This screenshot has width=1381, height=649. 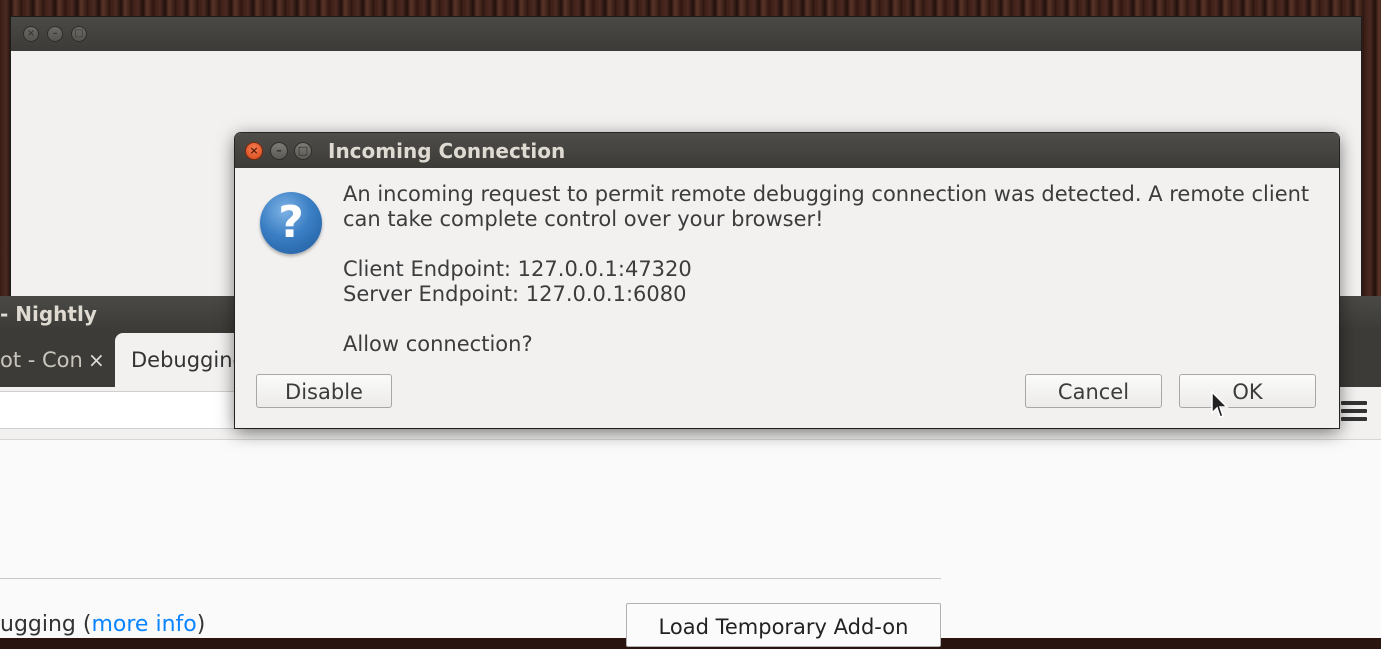 I want to click on server-endpoint: Server Endpoint: 127.0.0.1:6080, so click(x=515, y=294).